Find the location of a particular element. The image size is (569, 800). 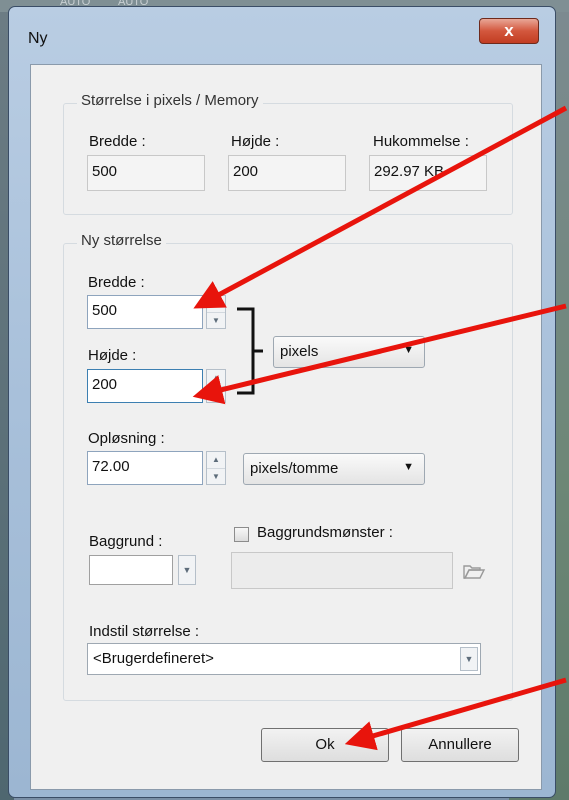

preset-dropdown: <Brugerdefineret> ▼ is located at coordinates (284, 659).